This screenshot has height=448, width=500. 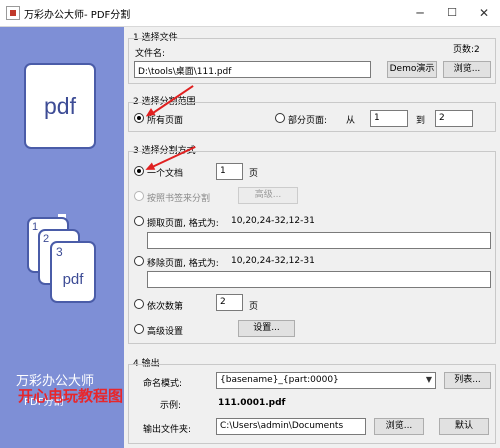 What do you see at coordinates (139, 171) in the screenshot?
I see `one-doc-radio` at bounding box center [139, 171].